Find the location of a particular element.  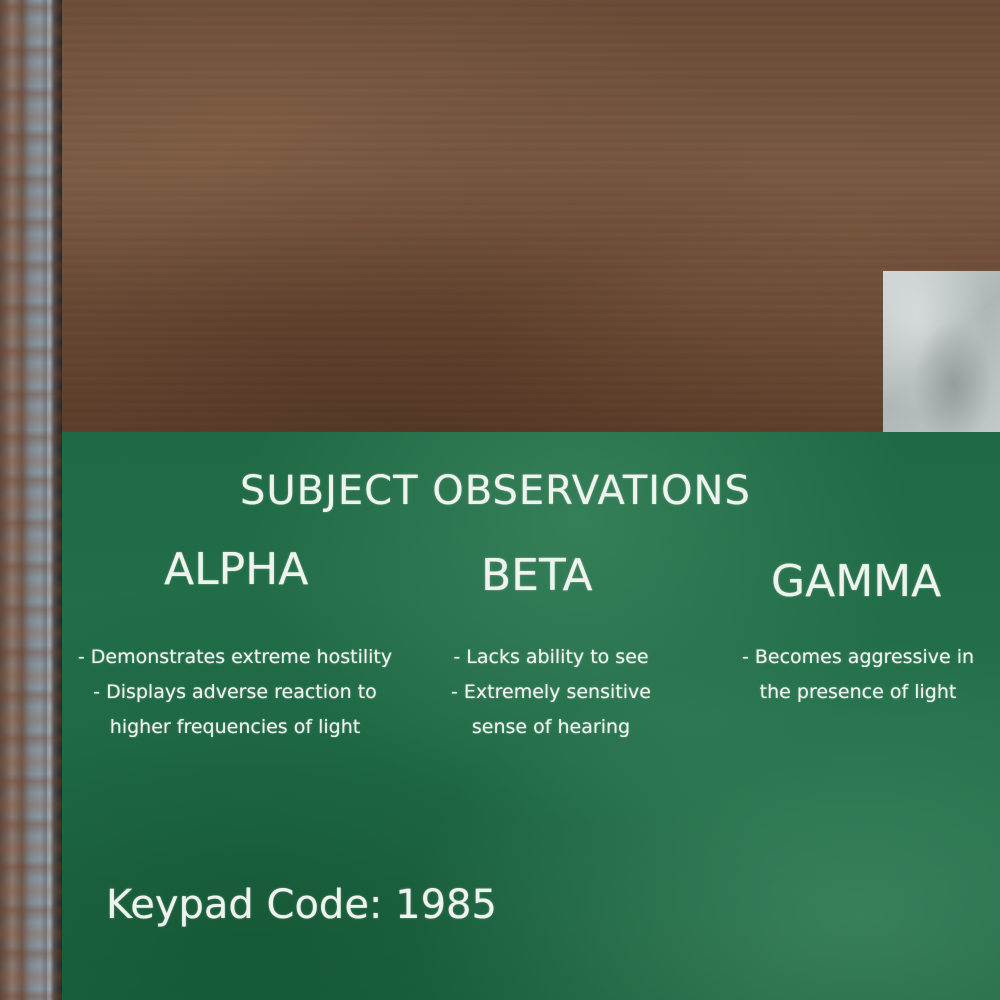

gamma-note-line: - Becomes aggressive in is located at coordinates (858, 657).